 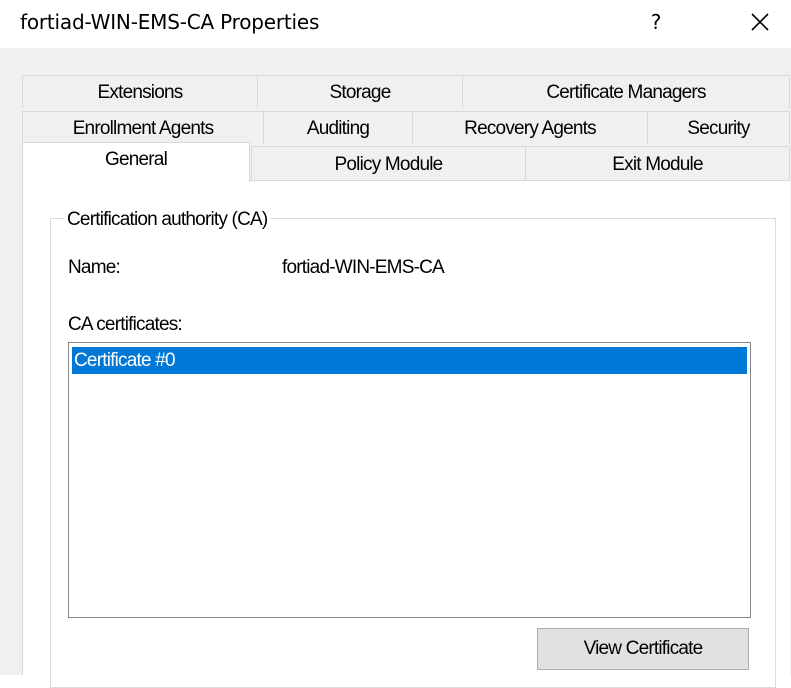 I want to click on tab-exit-module: Exit Module, so click(x=657, y=163).